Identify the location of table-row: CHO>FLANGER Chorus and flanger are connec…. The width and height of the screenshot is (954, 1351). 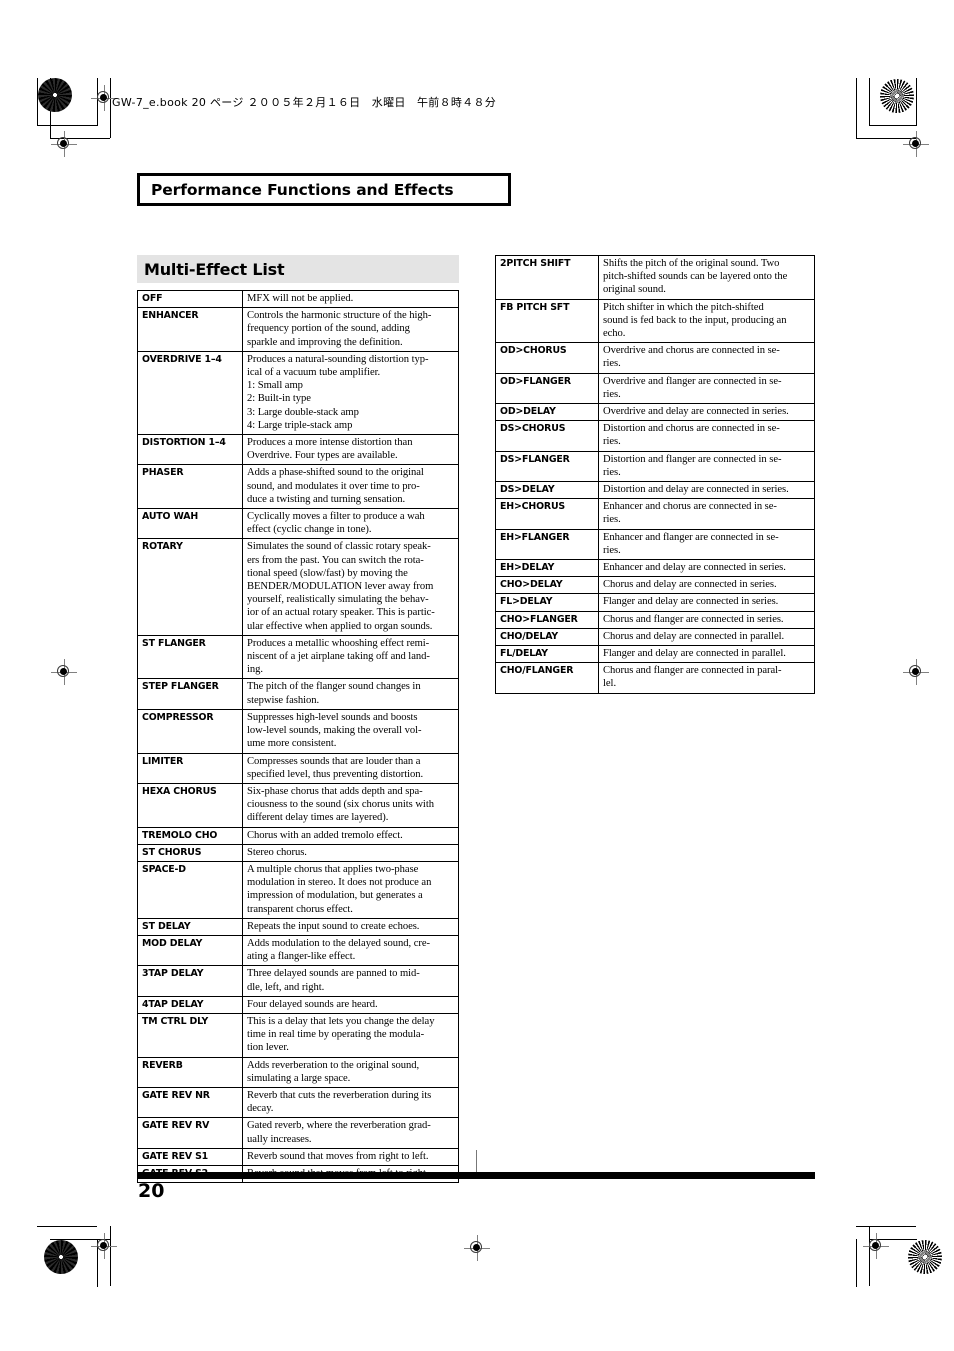
(655, 619).